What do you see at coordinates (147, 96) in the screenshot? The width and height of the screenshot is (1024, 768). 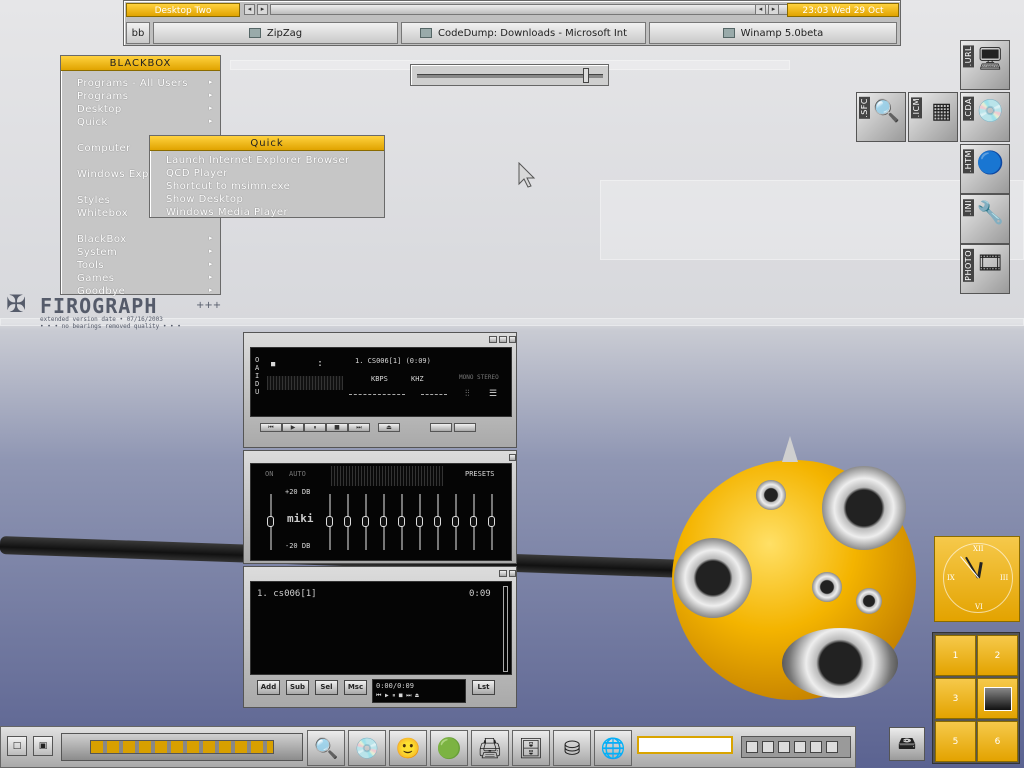 I see `blackbox-menu-item: Programs ▸` at bounding box center [147, 96].